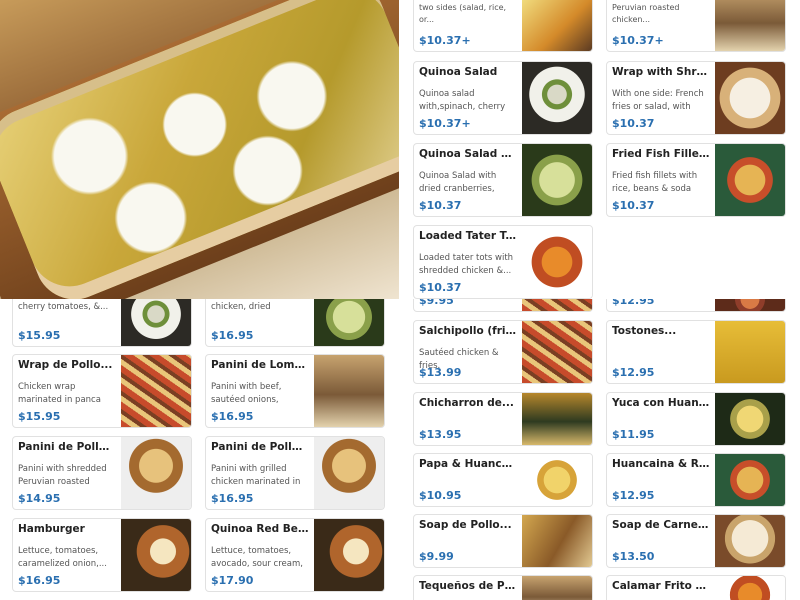 The height and width of the screenshot is (600, 800). Describe the element at coordinates (696, 305) in the screenshot. I see `menu-card: $12.95` at that location.